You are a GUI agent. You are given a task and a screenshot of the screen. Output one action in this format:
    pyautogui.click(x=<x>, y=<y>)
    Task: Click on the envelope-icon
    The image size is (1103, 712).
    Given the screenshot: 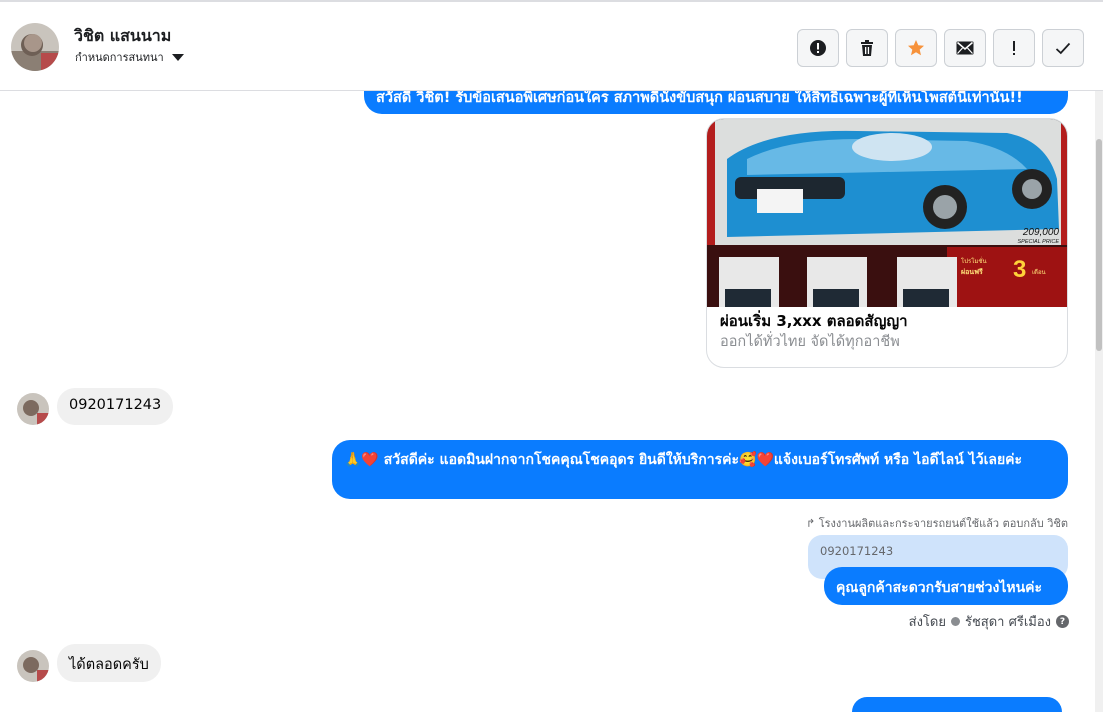 What is the action you would take?
    pyautogui.click(x=965, y=48)
    